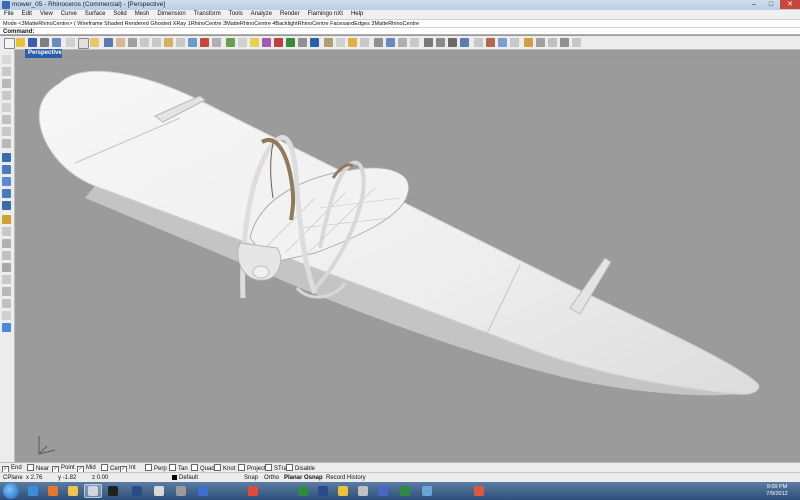 Image resolution: width=800 pixels, height=500 pixels. I want to click on surface-icon, so click(6, 157).